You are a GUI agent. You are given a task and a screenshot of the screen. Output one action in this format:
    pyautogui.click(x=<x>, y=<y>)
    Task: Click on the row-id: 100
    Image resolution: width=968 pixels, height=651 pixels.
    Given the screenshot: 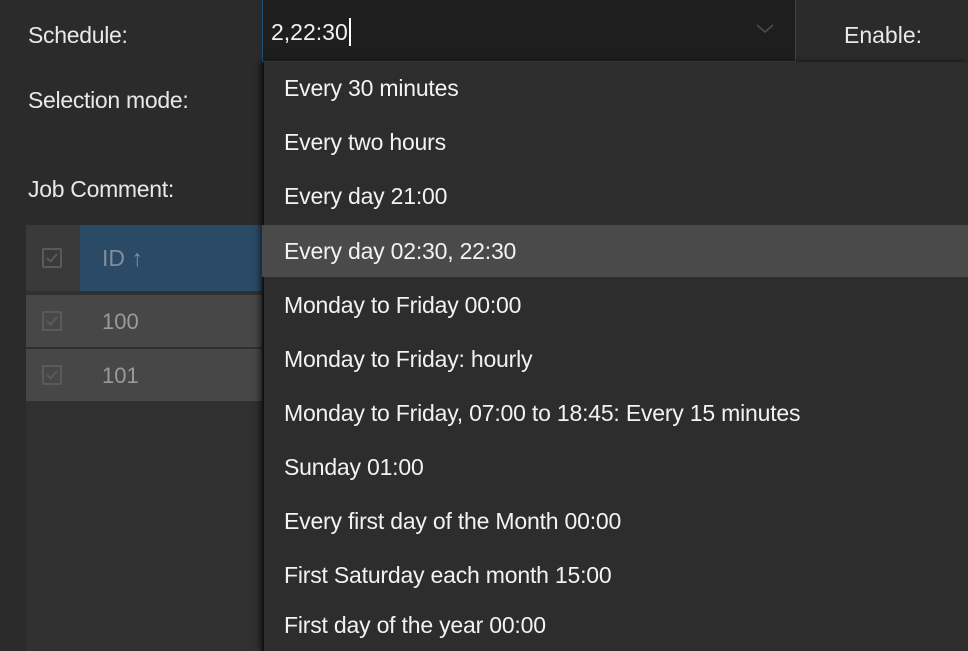 What is the action you would take?
    pyautogui.click(x=120, y=321)
    